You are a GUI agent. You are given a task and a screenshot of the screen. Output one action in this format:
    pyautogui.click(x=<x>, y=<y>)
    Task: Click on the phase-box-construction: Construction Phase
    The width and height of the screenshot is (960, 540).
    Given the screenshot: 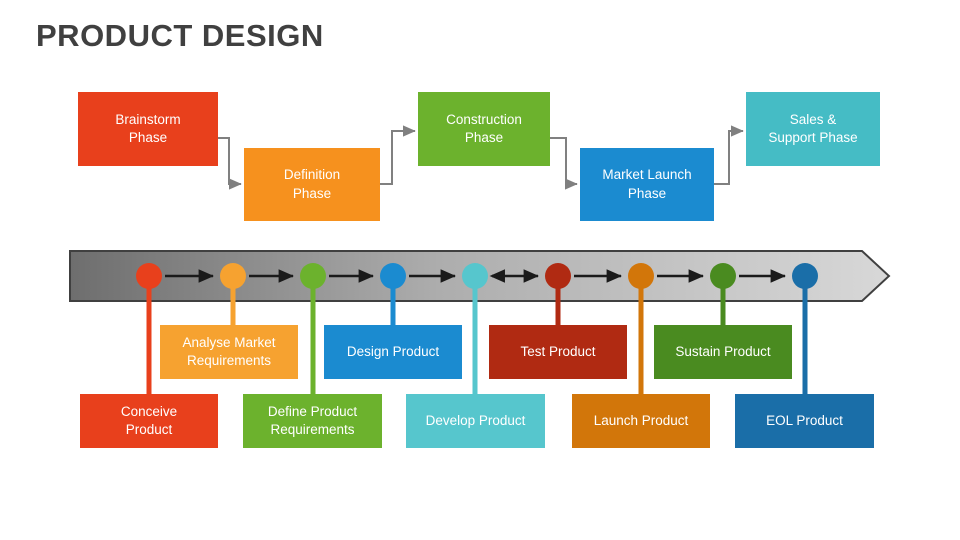 What is the action you would take?
    pyautogui.click(x=484, y=129)
    